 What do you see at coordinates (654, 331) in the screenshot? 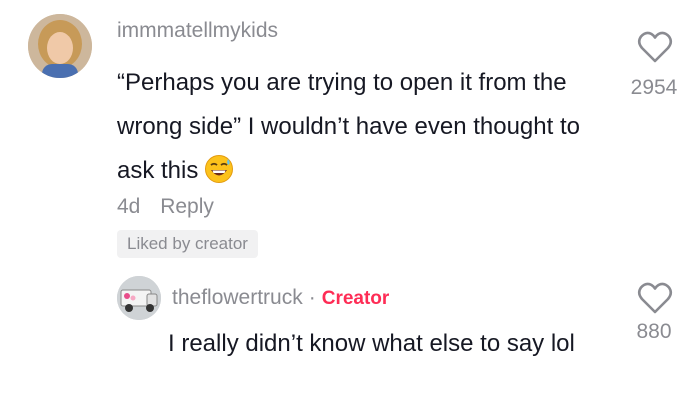
I see `reply-like-count: 880` at bounding box center [654, 331].